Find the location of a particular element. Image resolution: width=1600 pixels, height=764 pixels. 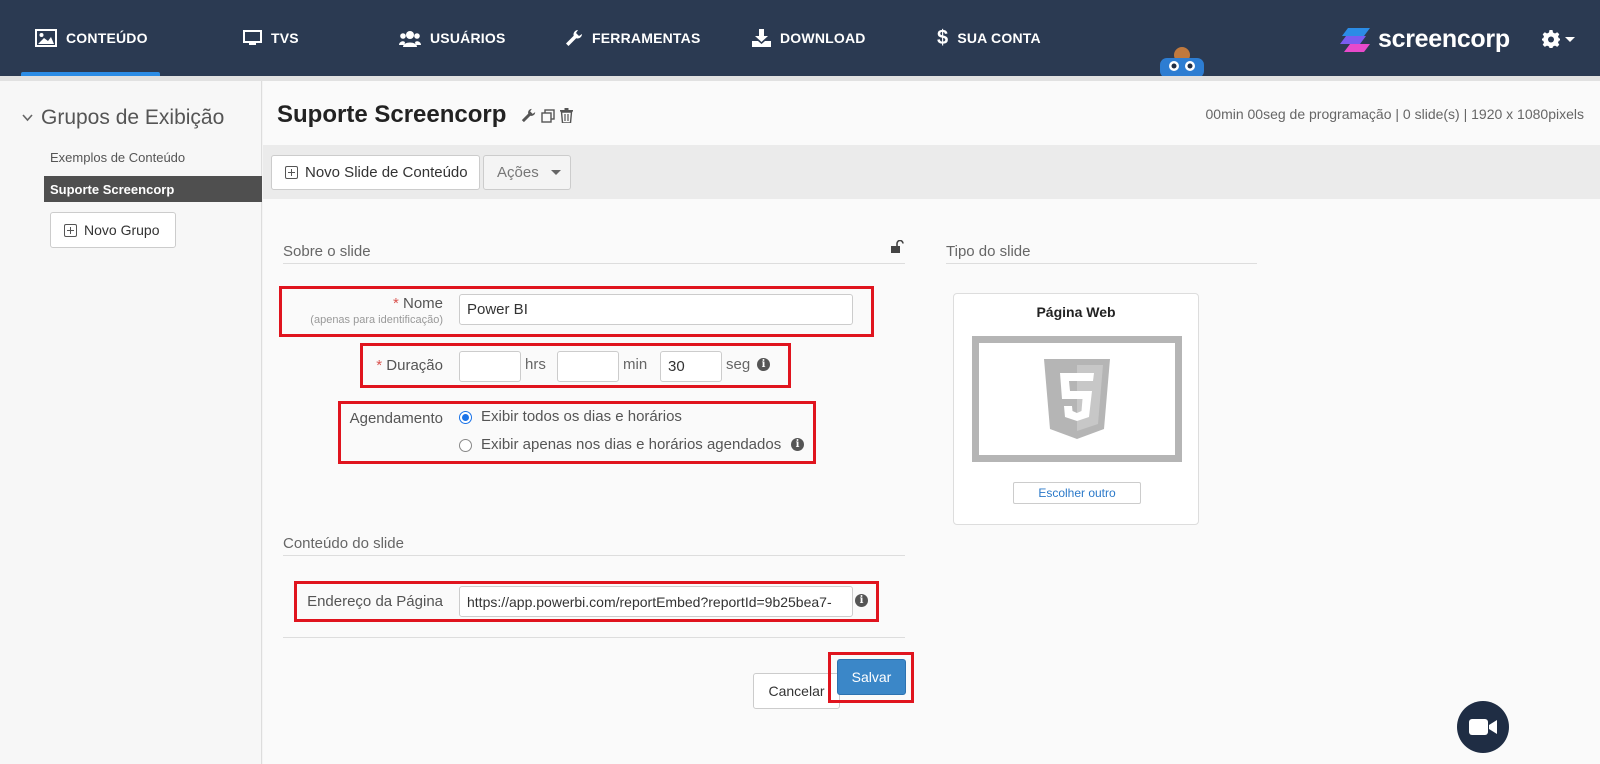

sidebar-heading: Grupos de Exibição is located at coordinates (123, 118).